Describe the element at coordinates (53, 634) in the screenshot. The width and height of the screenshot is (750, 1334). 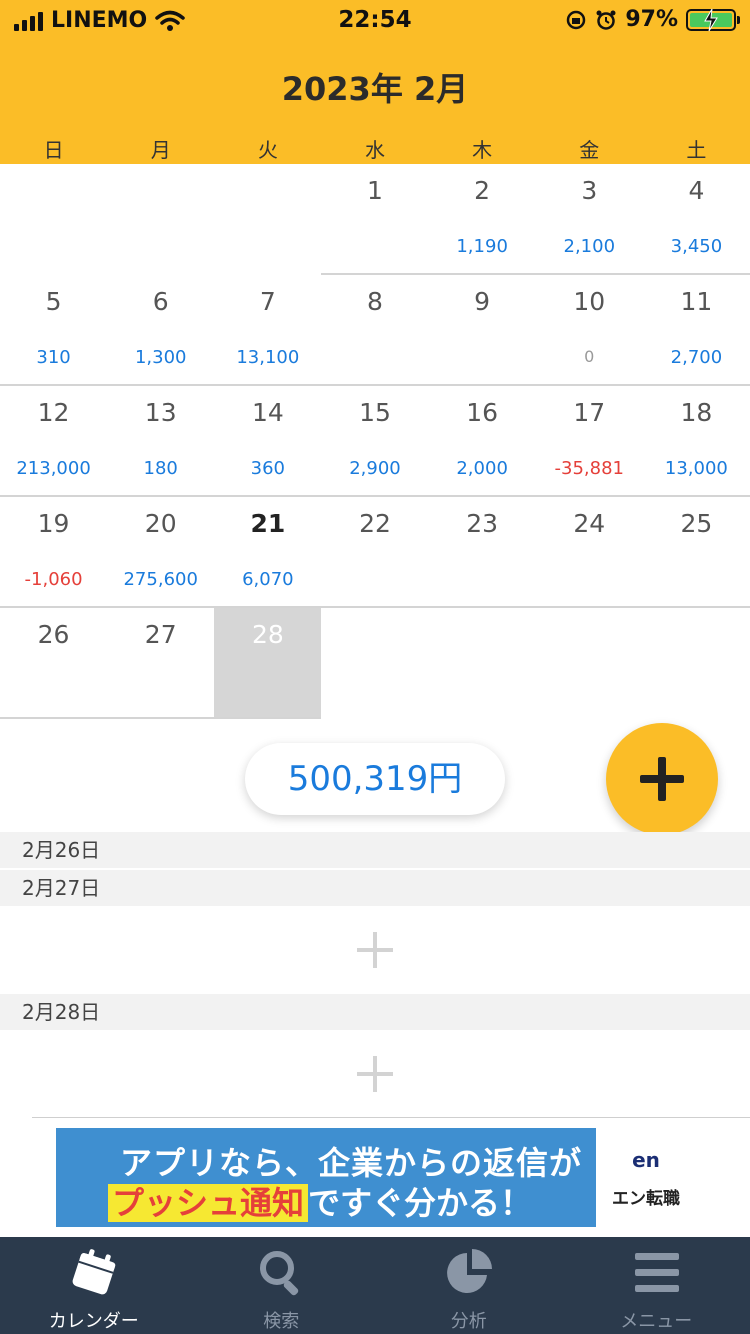
I see `day-number: 26` at that location.